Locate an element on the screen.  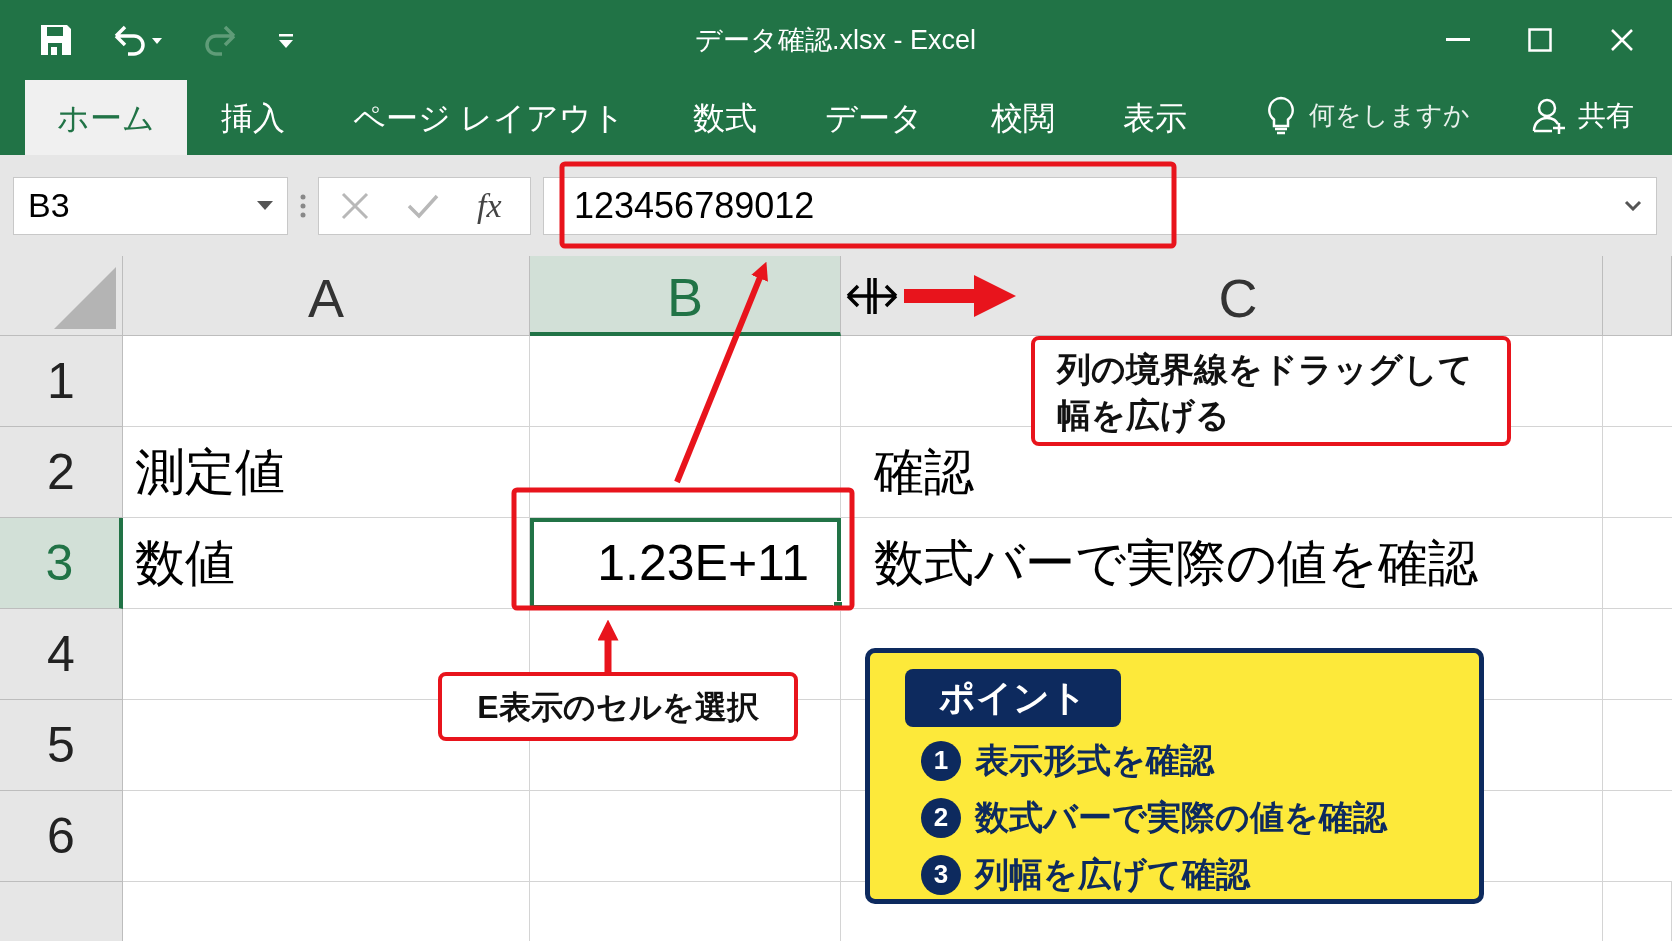
dropdown-caret-icon is located at coordinates (265, 205).